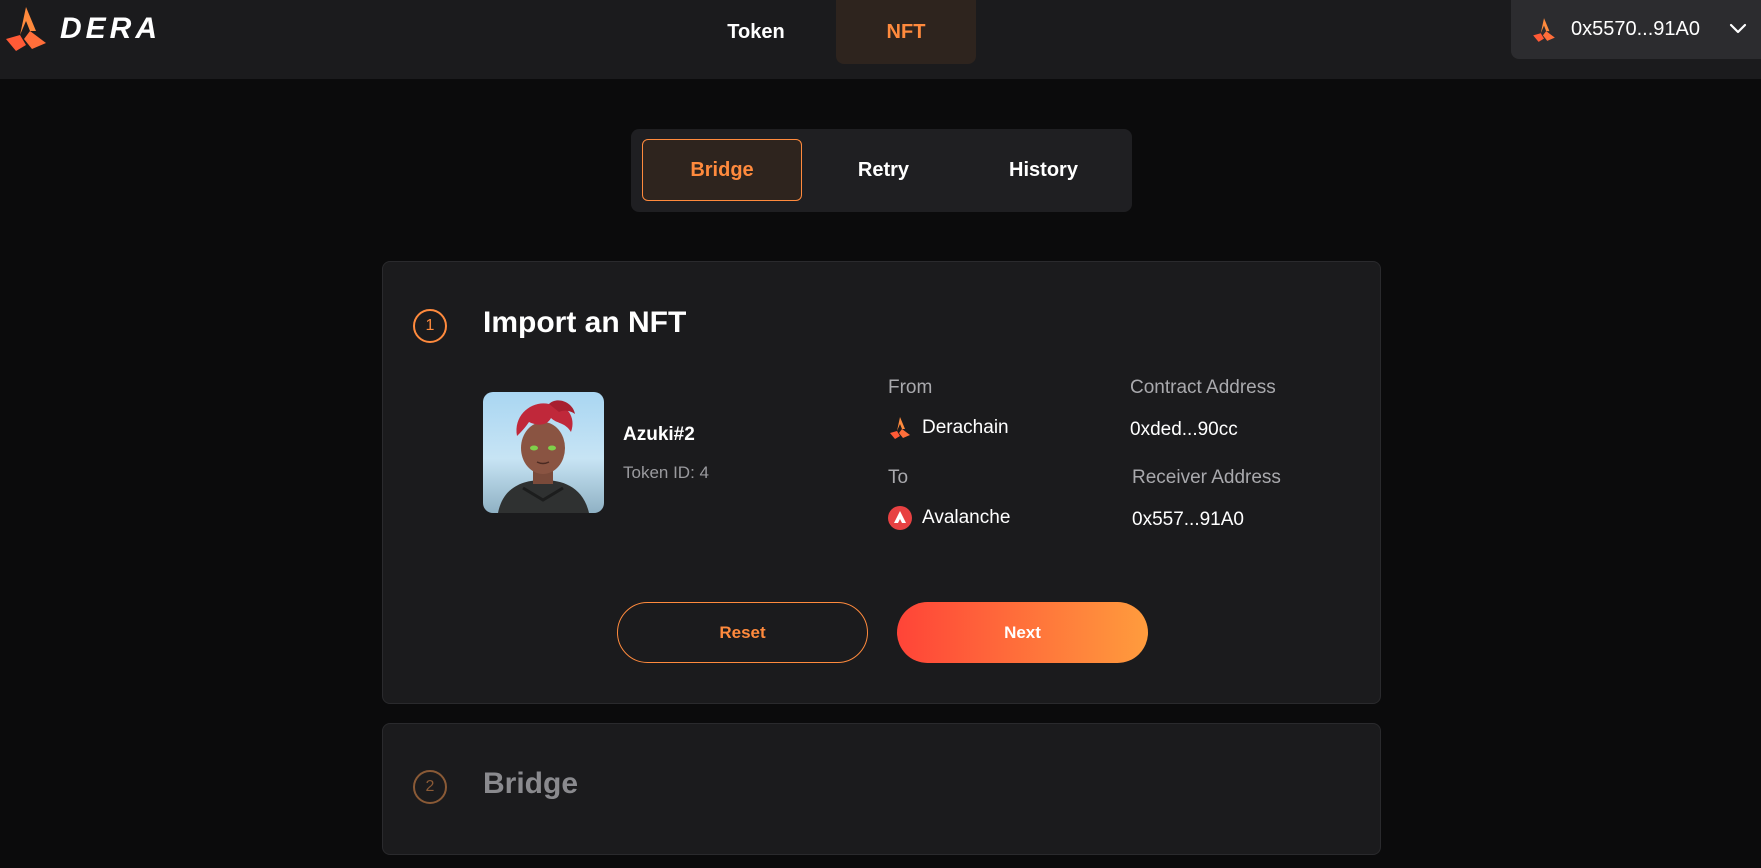  Describe the element at coordinates (881, 789) in the screenshot. I see `step-bridge-card: 2 Bridge` at that location.